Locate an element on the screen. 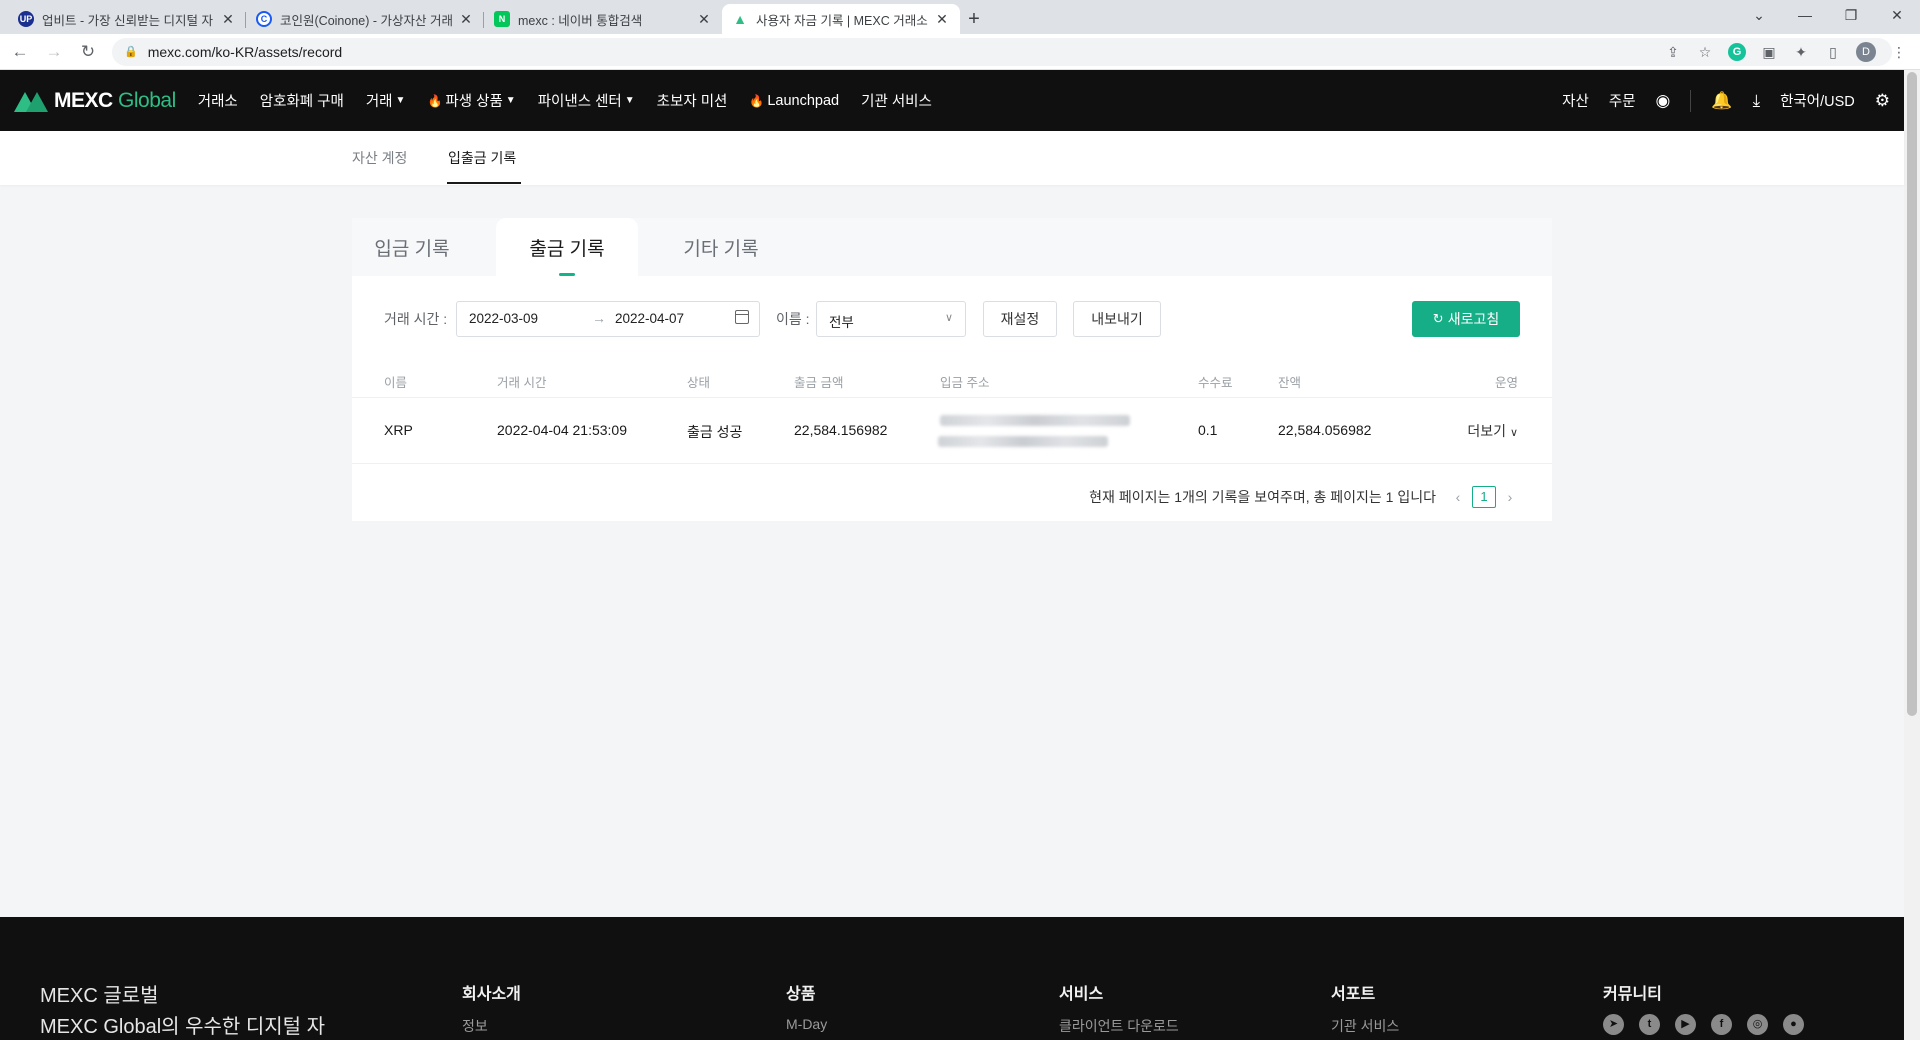  nav-launchpad: 🔥 Launchpad is located at coordinates (794, 101).